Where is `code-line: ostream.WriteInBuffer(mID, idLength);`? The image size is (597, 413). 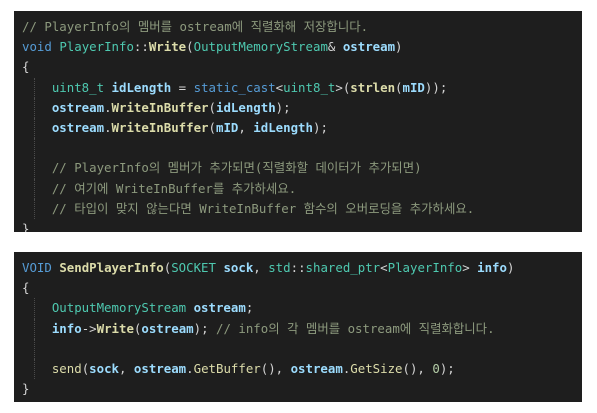
code-line: ostream.WriteInBuffer(mID, idLength); is located at coordinates (302, 128).